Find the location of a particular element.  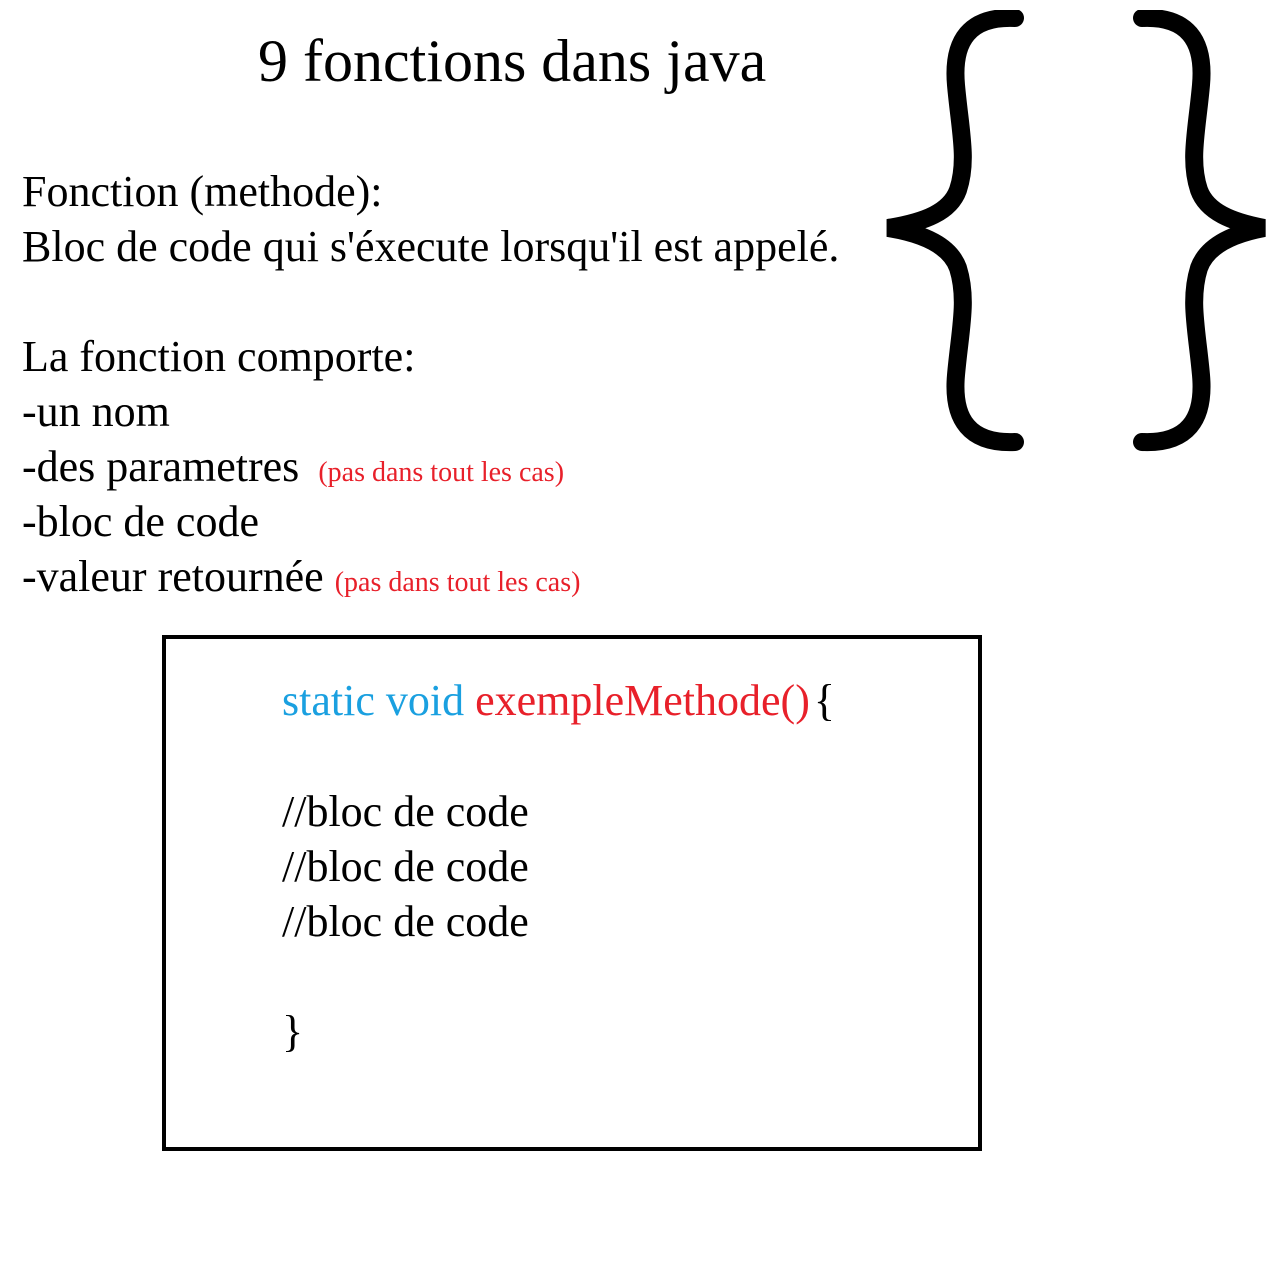

component-item-parameters: -des parametres (pas dans tout les cas) is located at coordinates (293, 470).